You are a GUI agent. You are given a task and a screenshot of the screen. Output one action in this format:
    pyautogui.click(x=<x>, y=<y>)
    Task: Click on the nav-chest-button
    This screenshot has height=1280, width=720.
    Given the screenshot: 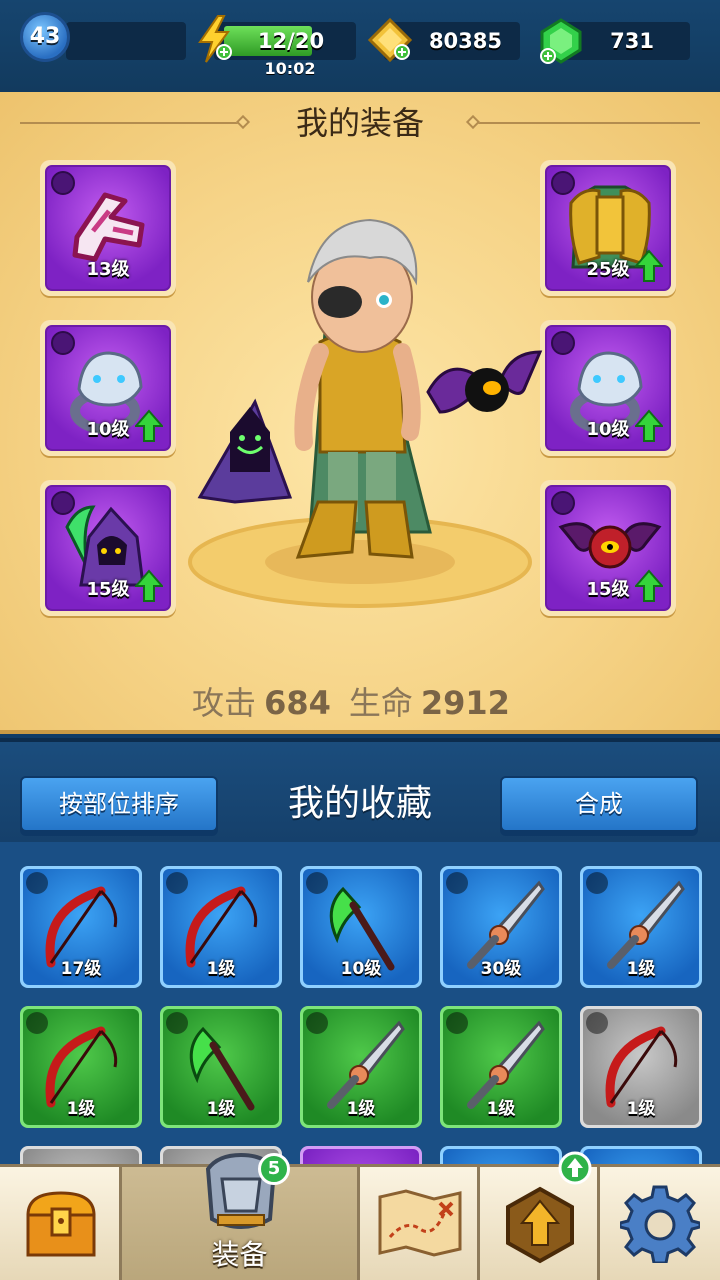 What is the action you would take?
    pyautogui.click(x=61, y=1223)
    